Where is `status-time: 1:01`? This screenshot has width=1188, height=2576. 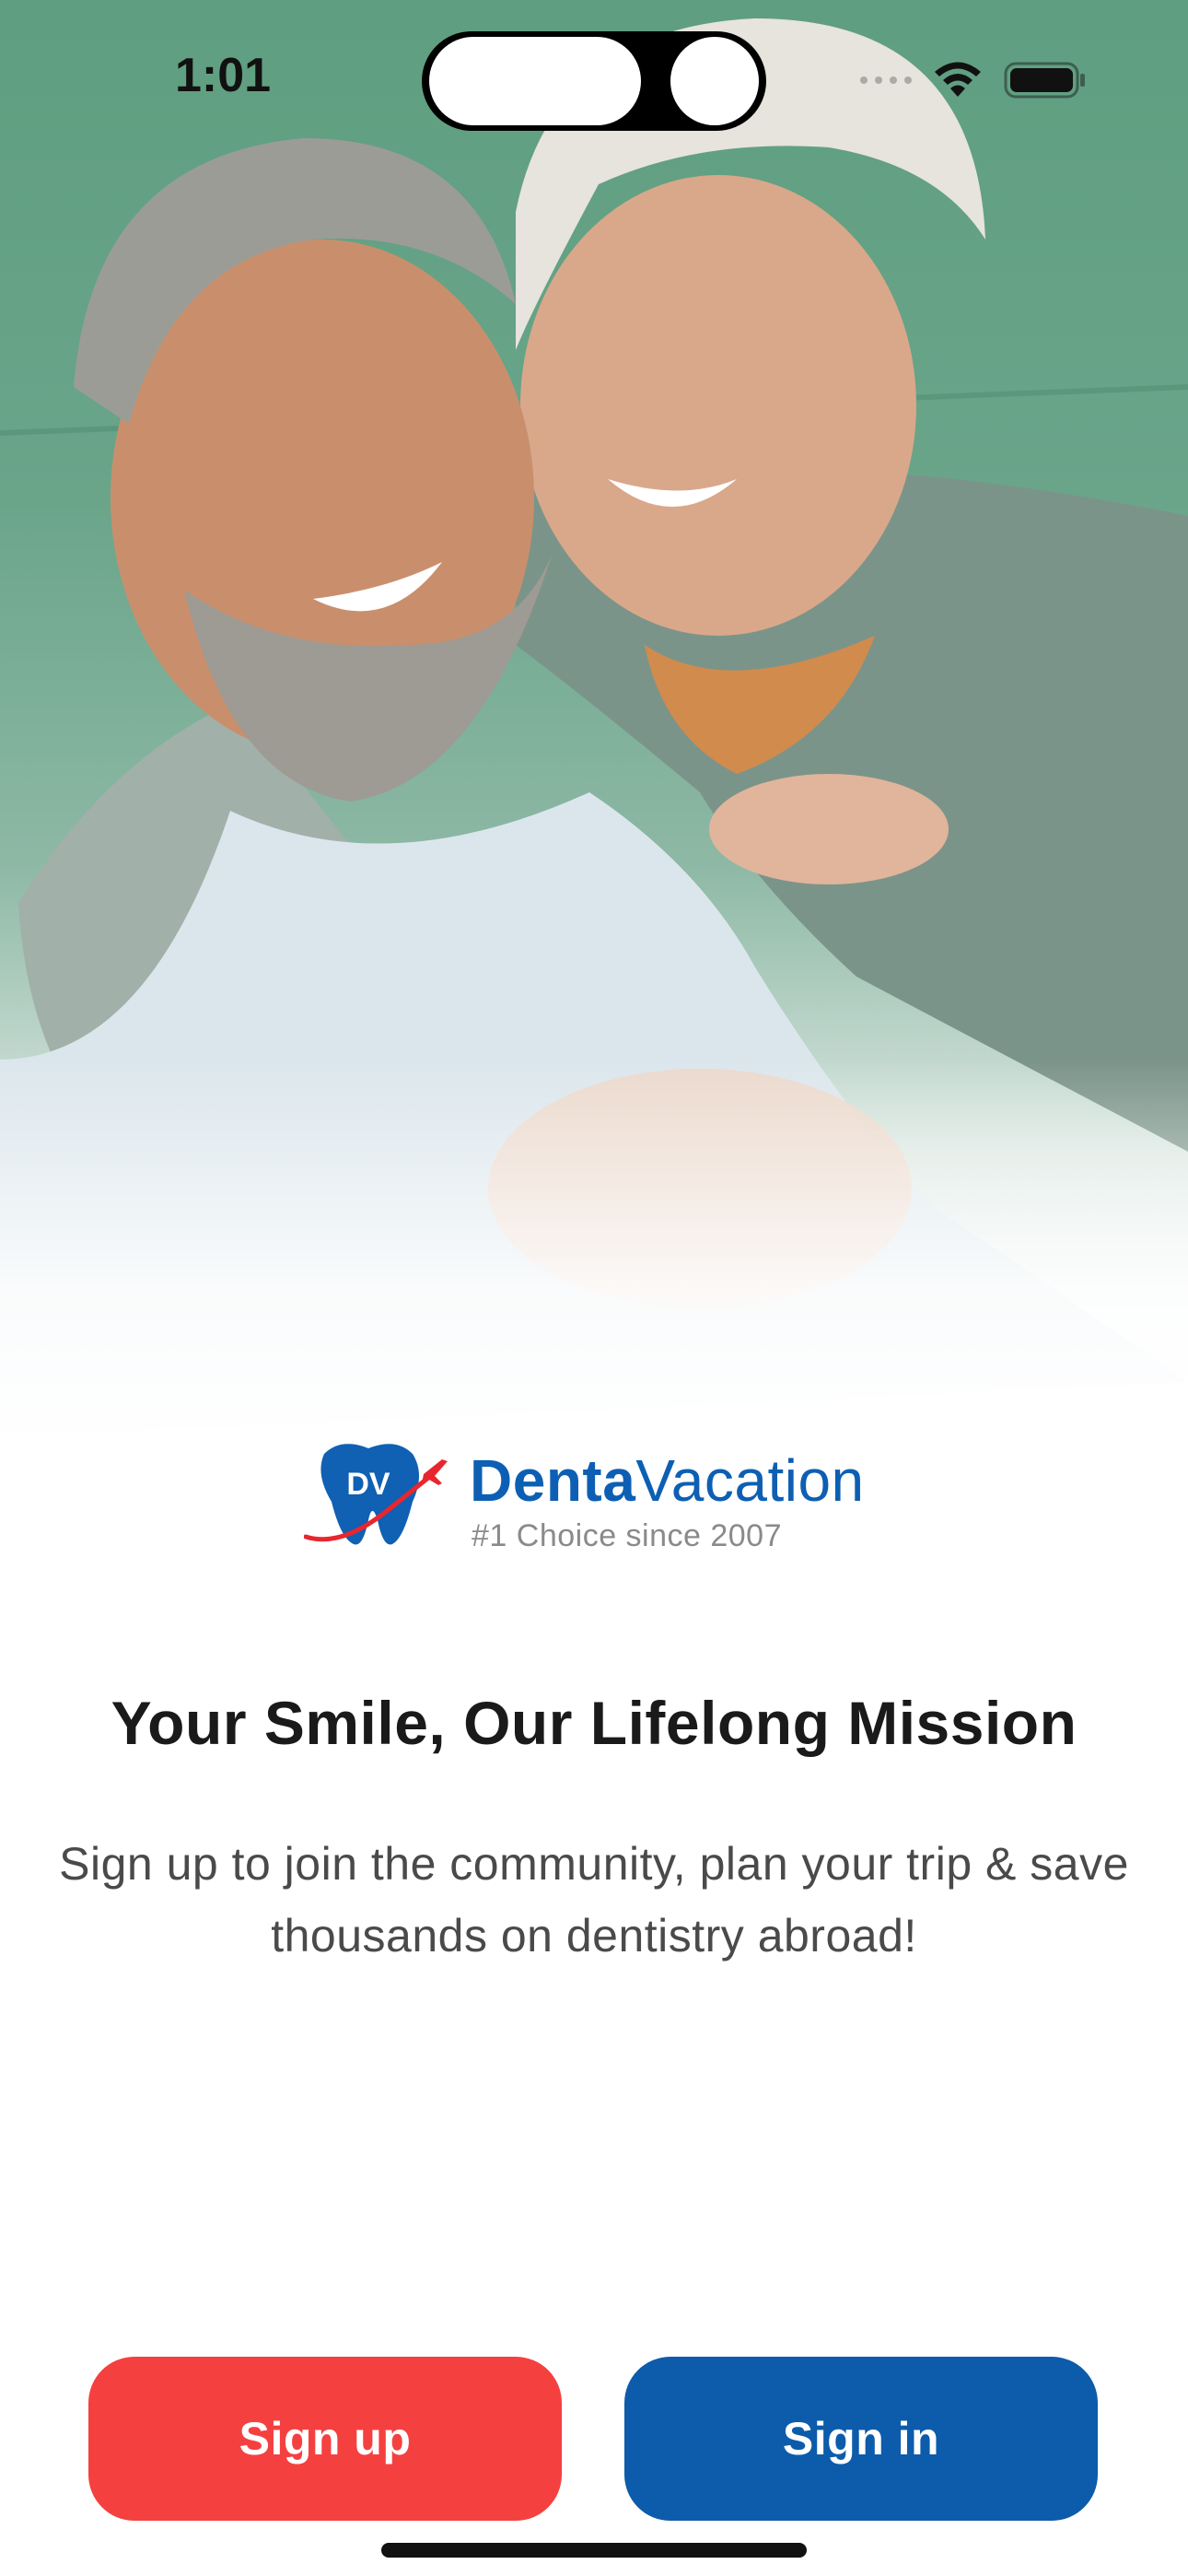 status-time: 1:01 is located at coordinates (223, 75).